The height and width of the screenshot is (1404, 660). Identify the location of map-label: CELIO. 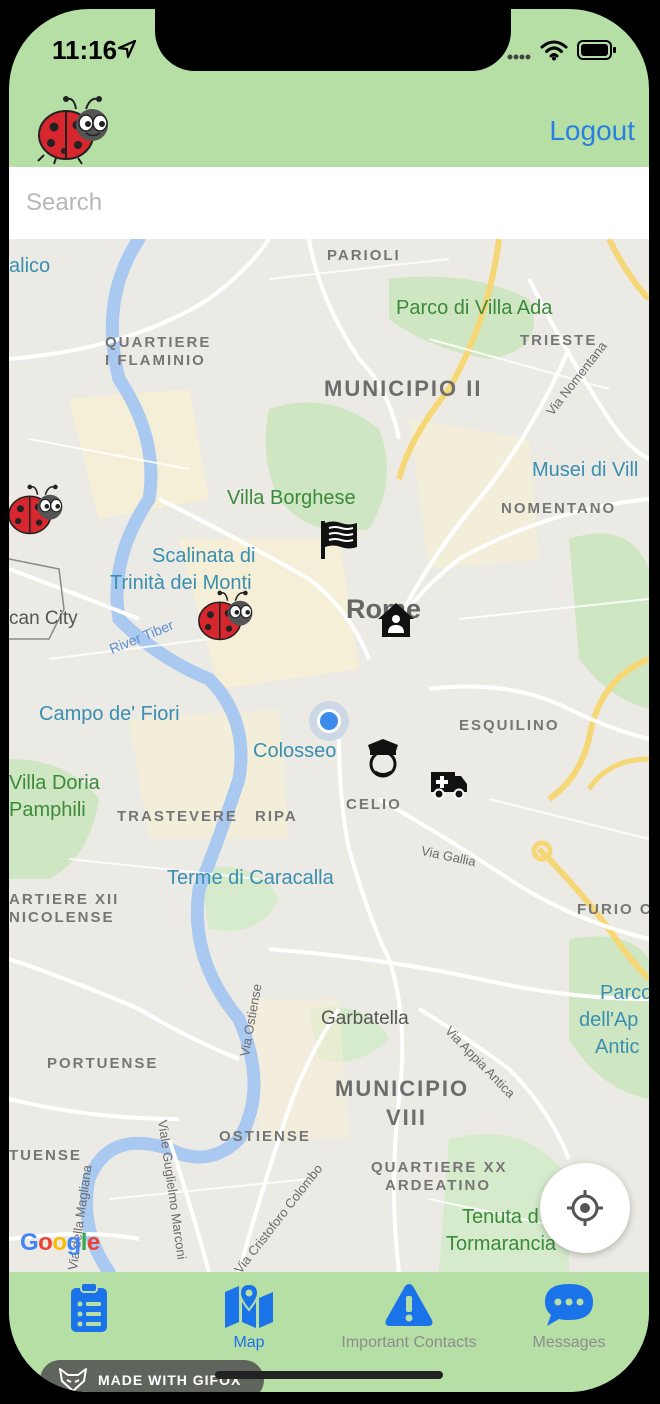
(374, 804).